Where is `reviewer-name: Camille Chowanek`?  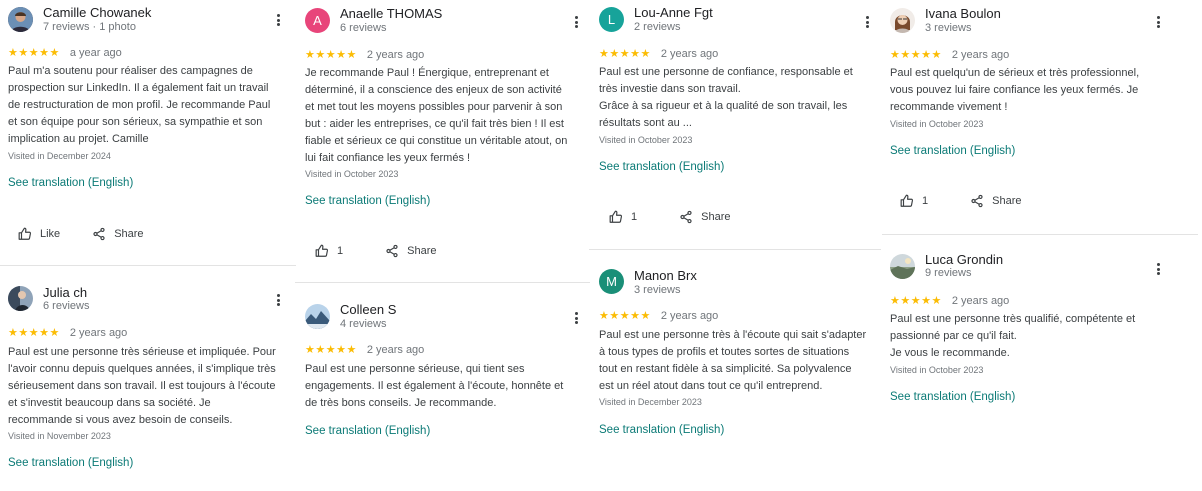 reviewer-name: Camille Chowanek is located at coordinates (97, 12).